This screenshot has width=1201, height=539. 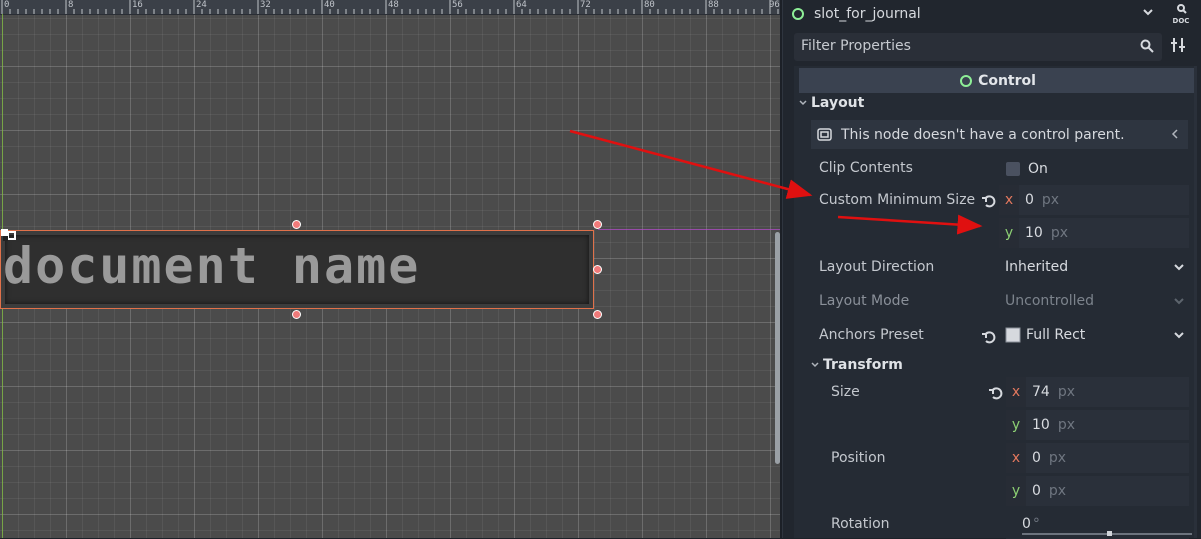 What do you see at coordinates (845, 392) in the screenshot?
I see `size-label: Size` at bounding box center [845, 392].